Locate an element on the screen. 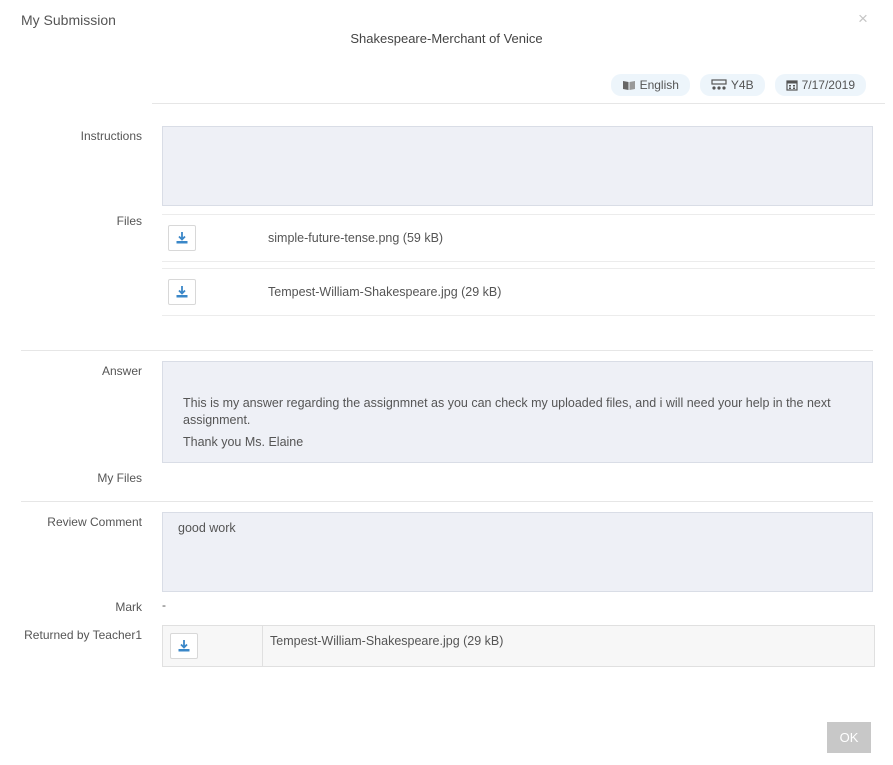  header-divider is located at coordinates (518, 103).